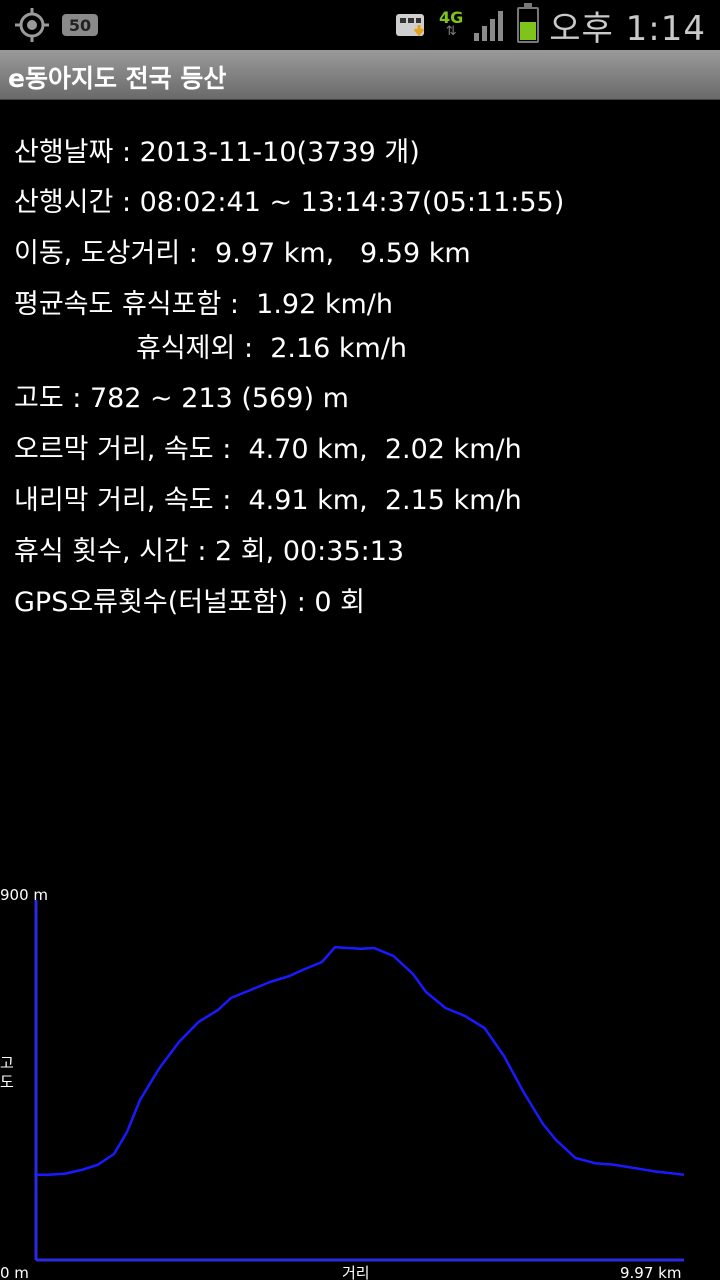 Image resolution: width=720 pixels, height=1280 pixels. I want to click on y-axis-label-2: 도, so click(7, 1082).